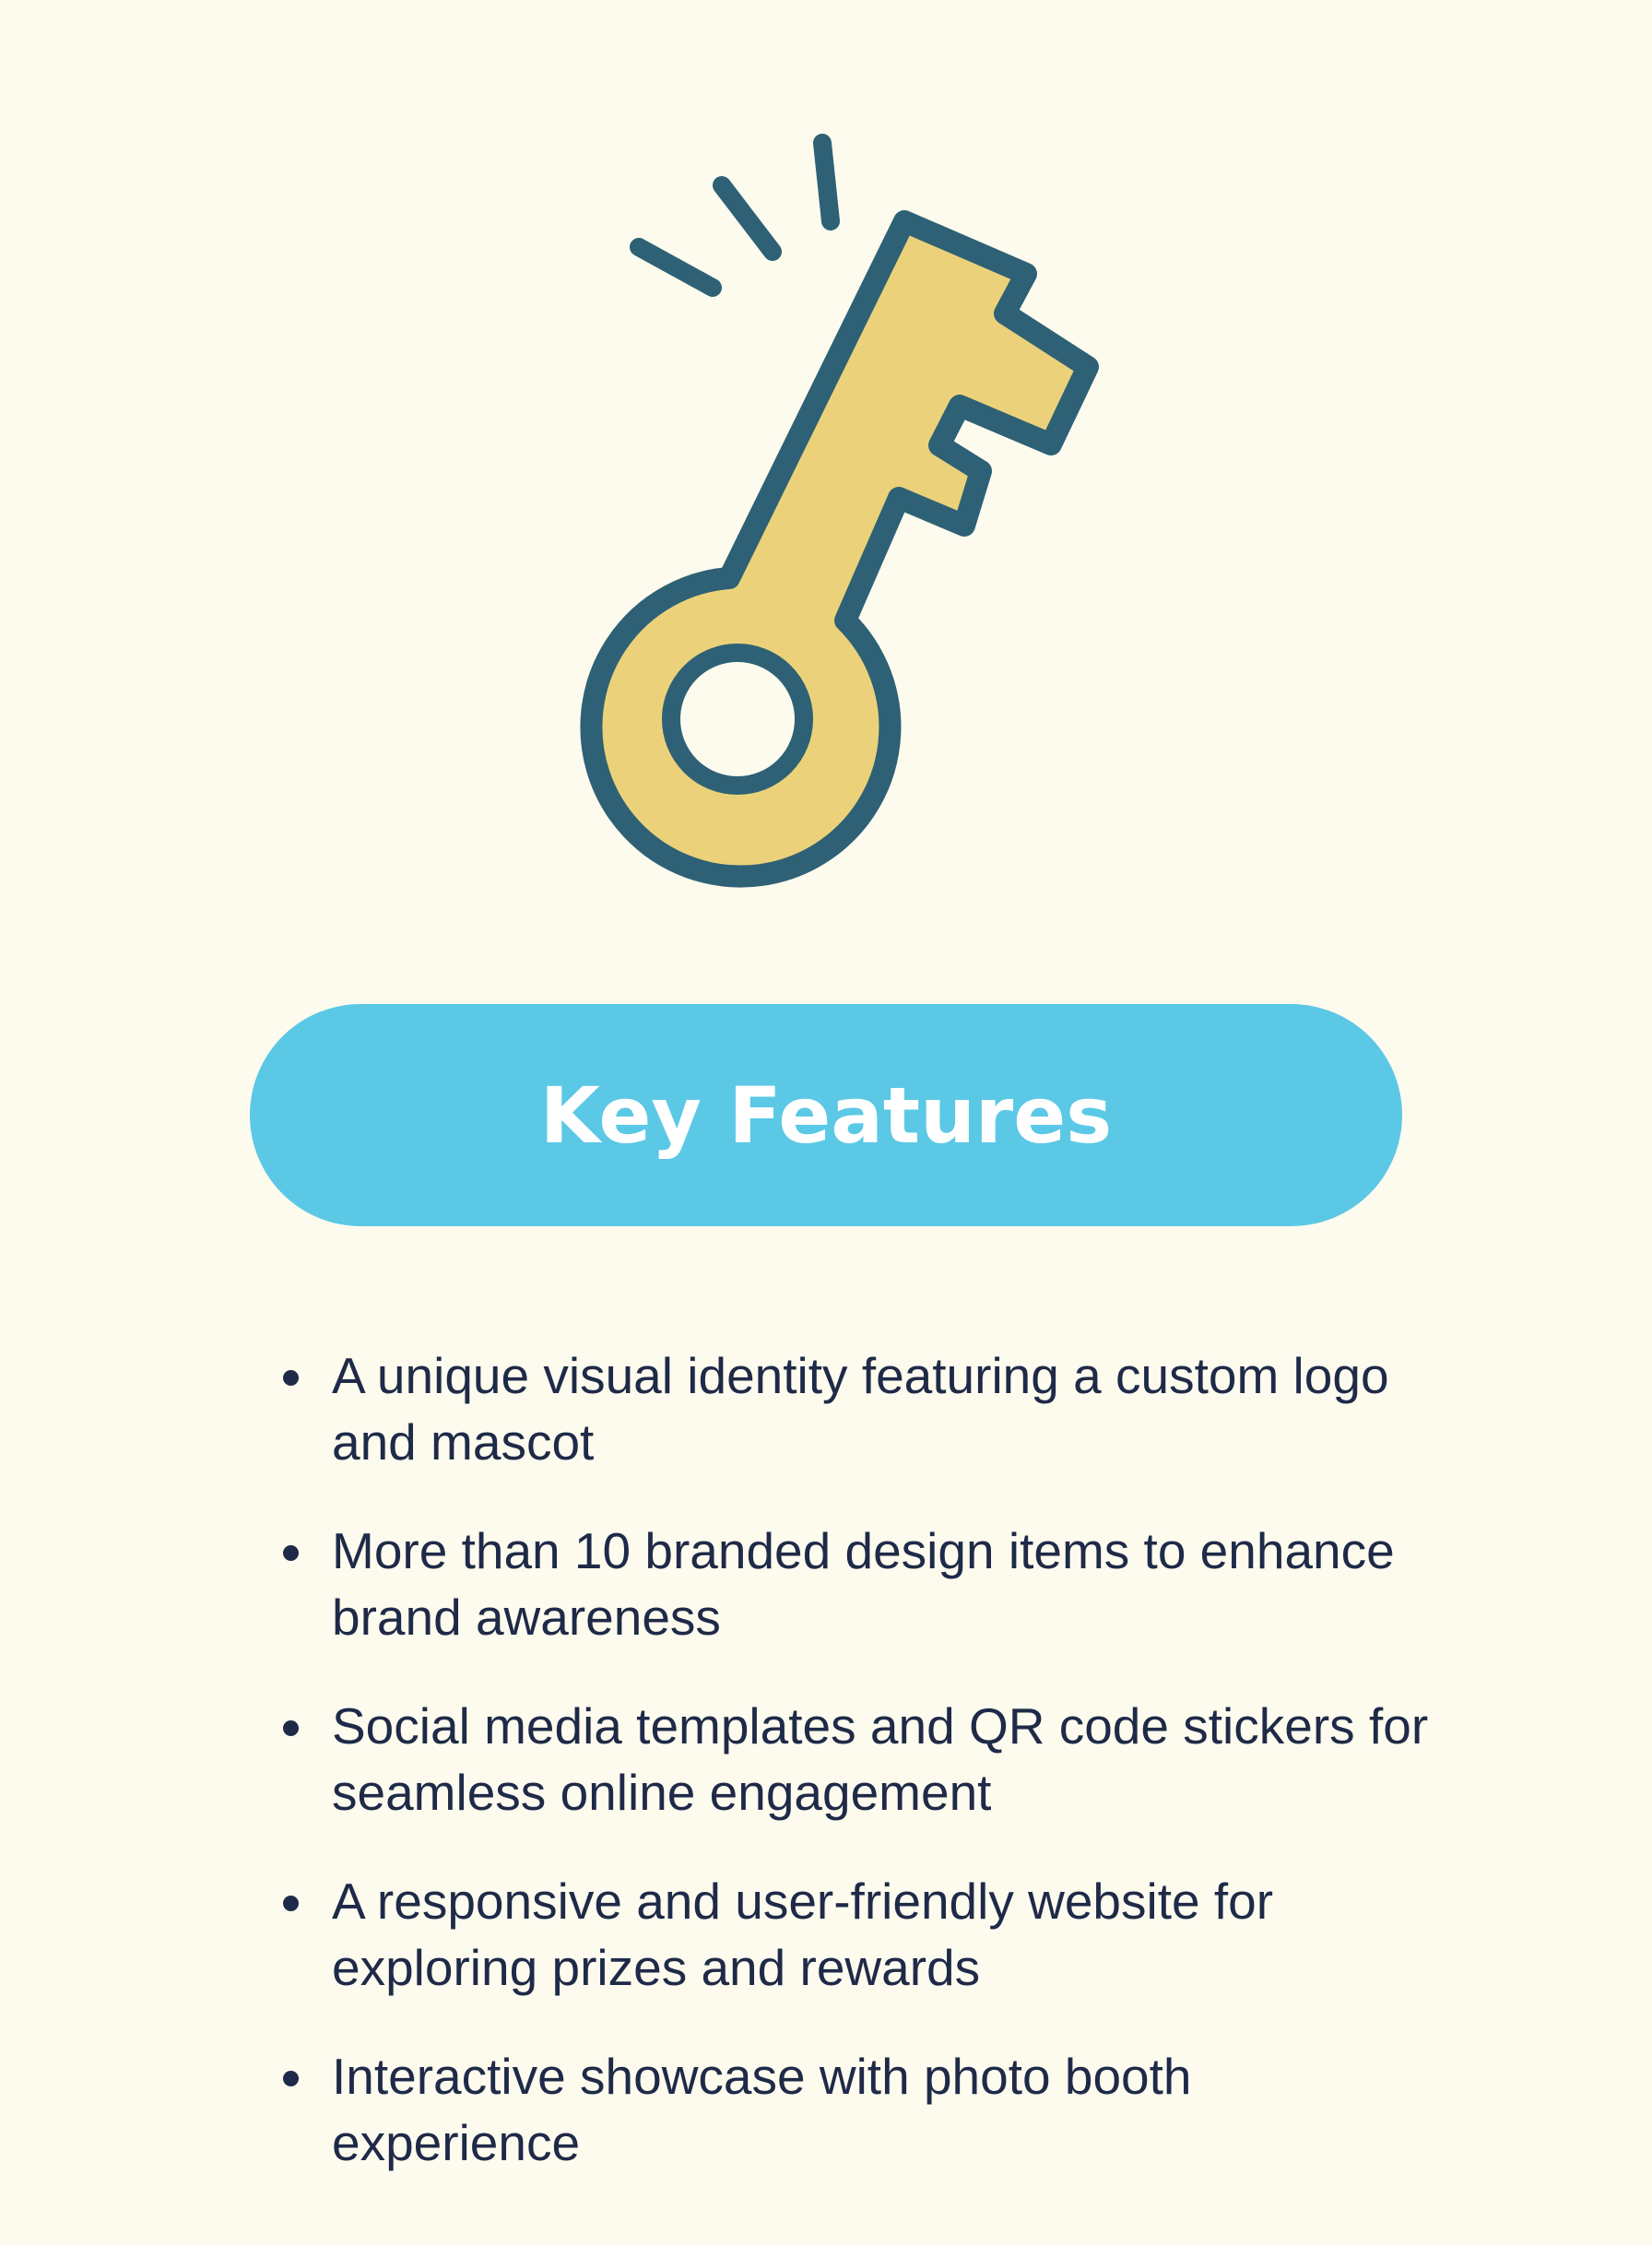  Describe the element at coordinates (737, 719) in the screenshot. I see `key-hole` at that location.